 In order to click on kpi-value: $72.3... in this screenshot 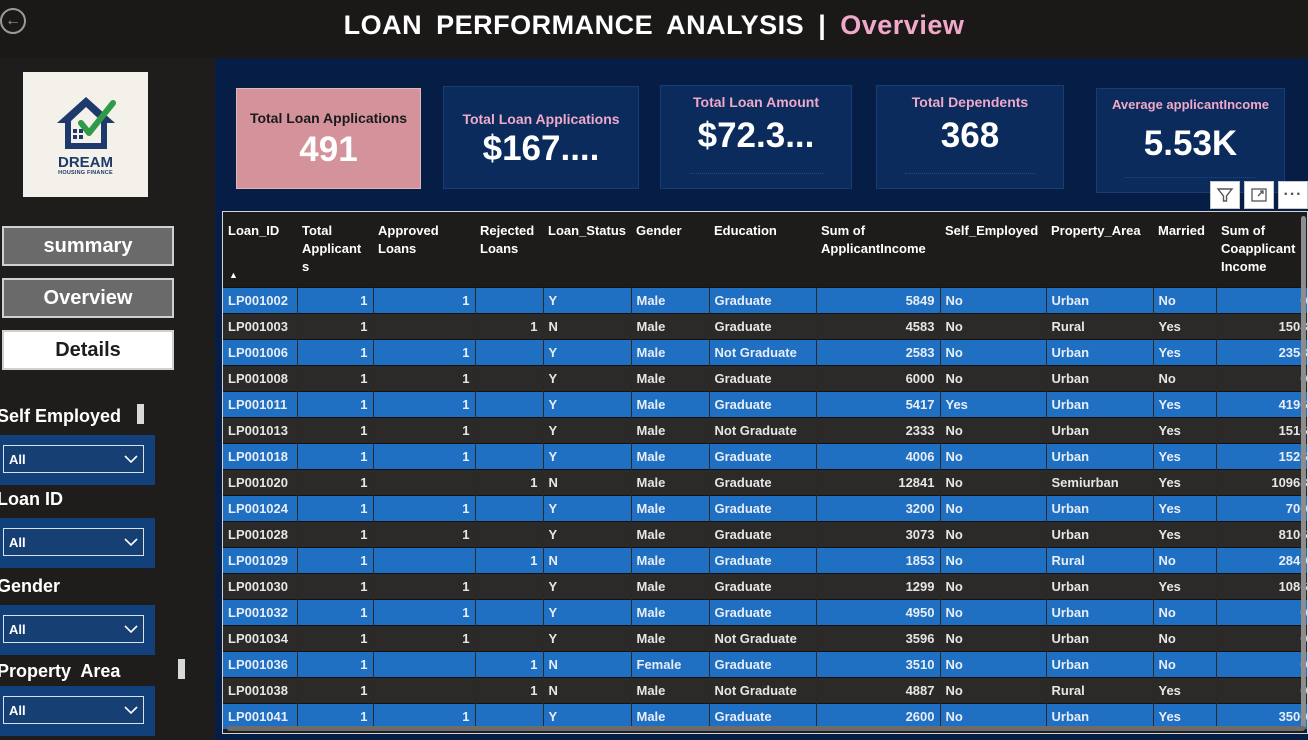, I will do `click(756, 135)`.